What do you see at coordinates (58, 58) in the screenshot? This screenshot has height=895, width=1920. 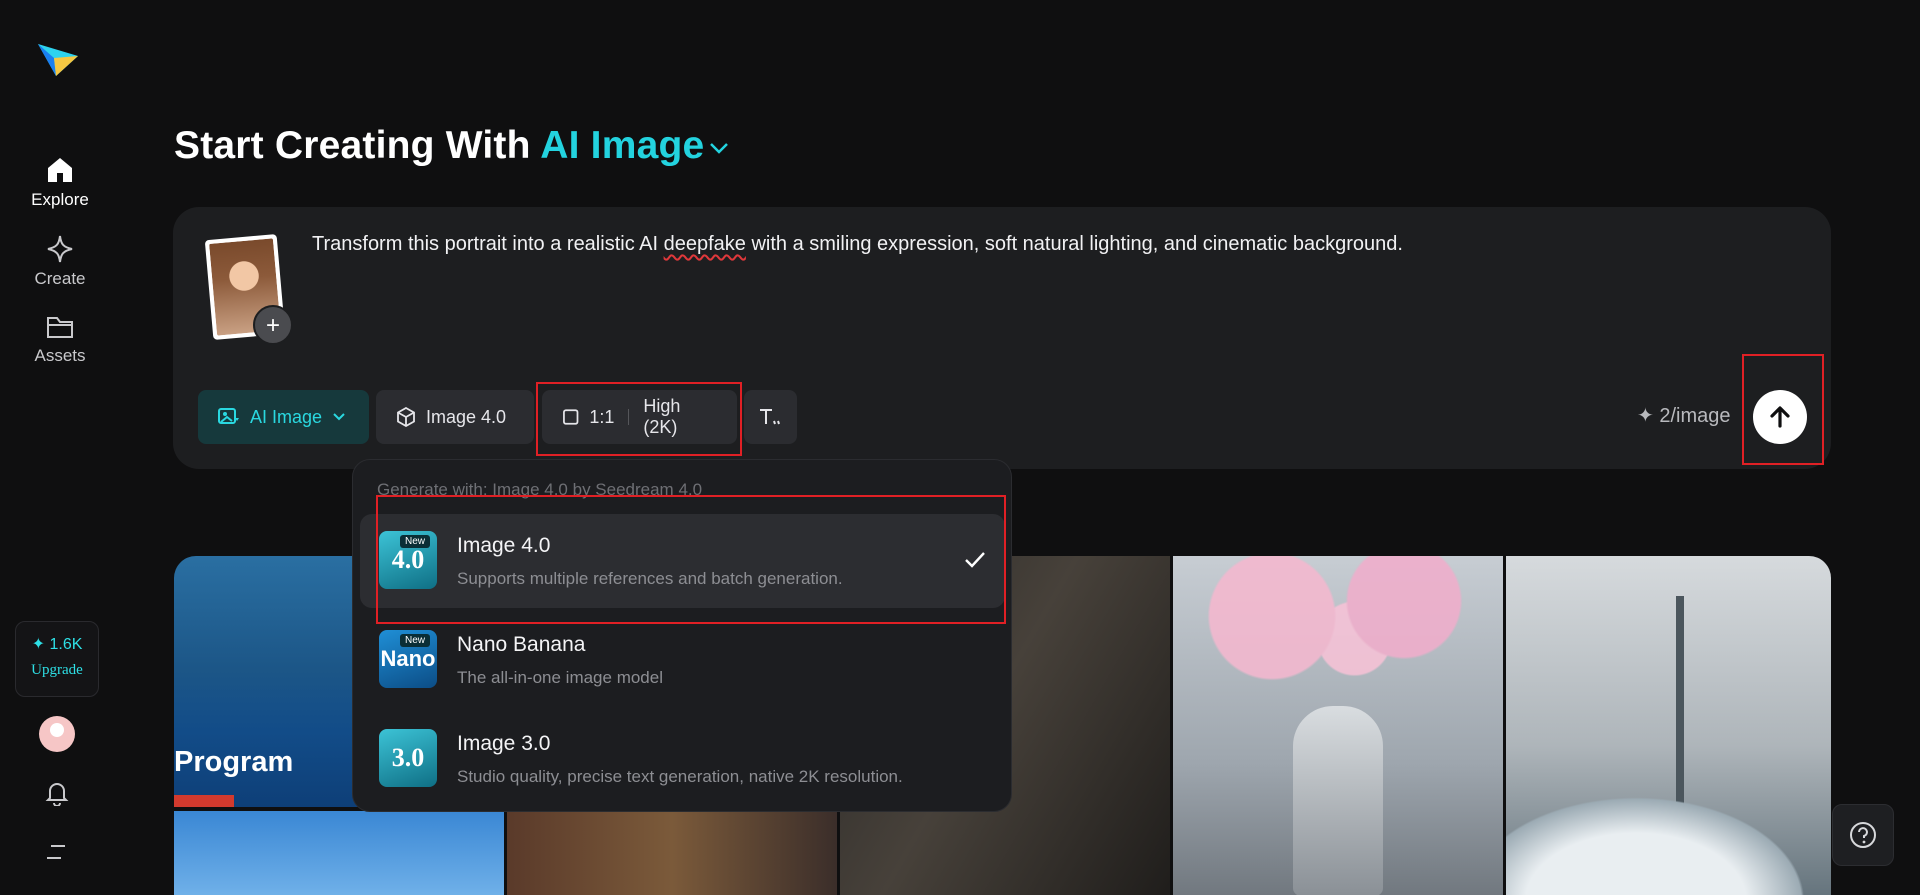 I see `paper-plane-logo` at bounding box center [58, 58].